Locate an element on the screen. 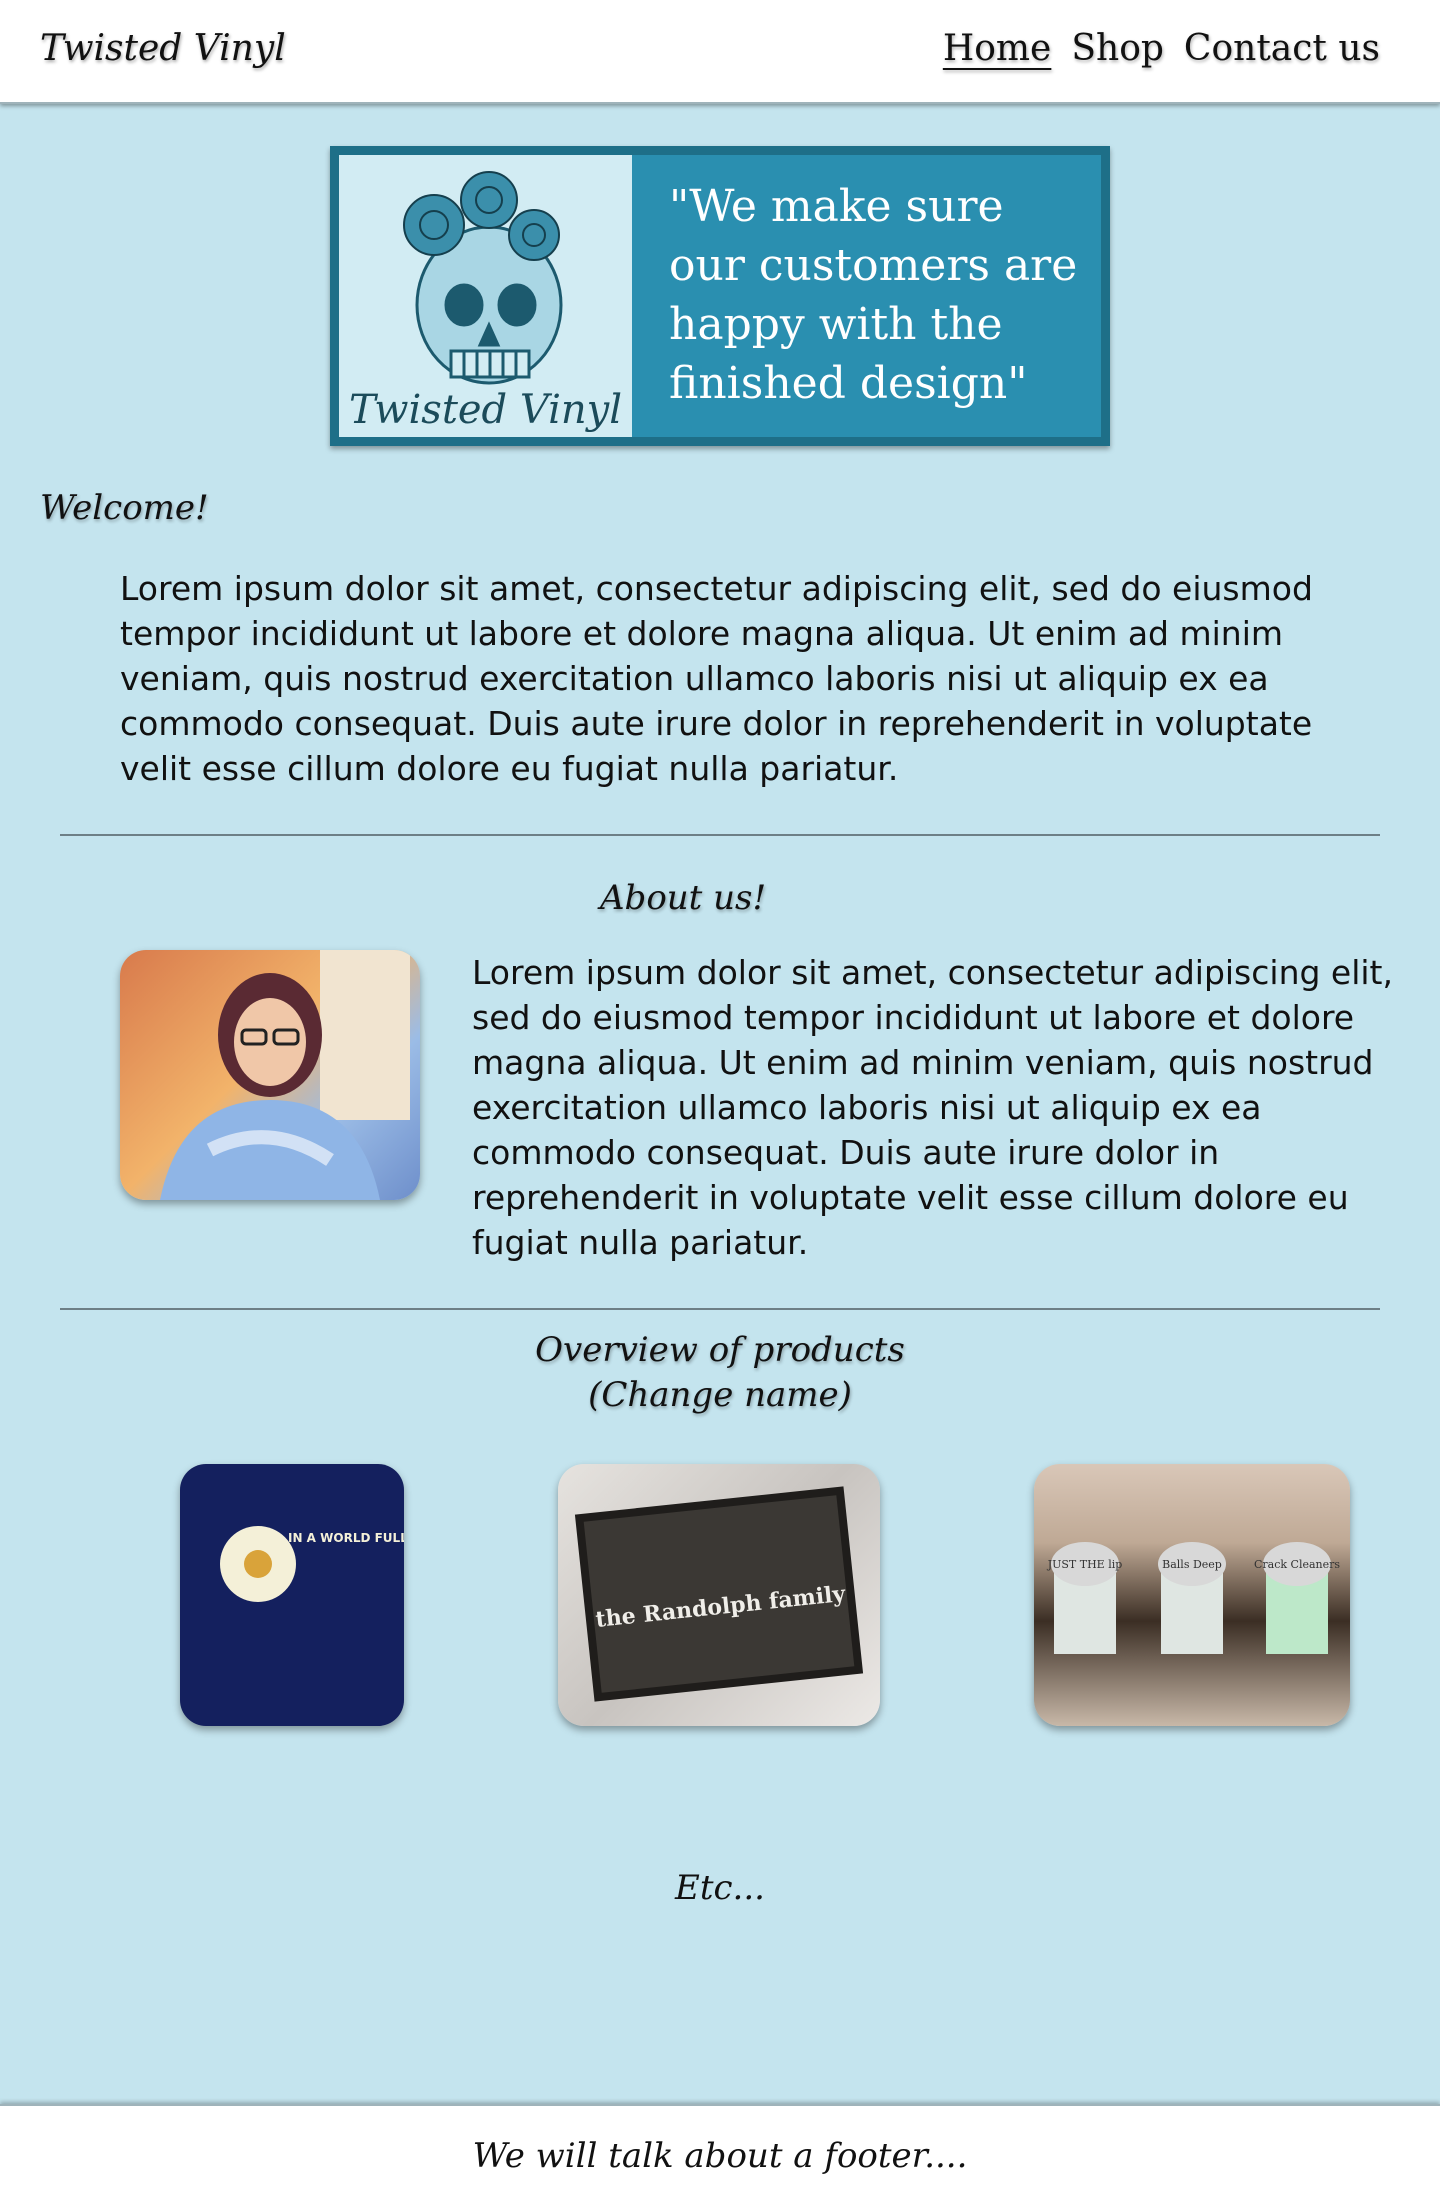 This screenshot has width=1440, height=2210. product-card-shirt: IN A WORLD FULL OF GRANDMAS BE A MIMI is located at coordinates (292, 1595).